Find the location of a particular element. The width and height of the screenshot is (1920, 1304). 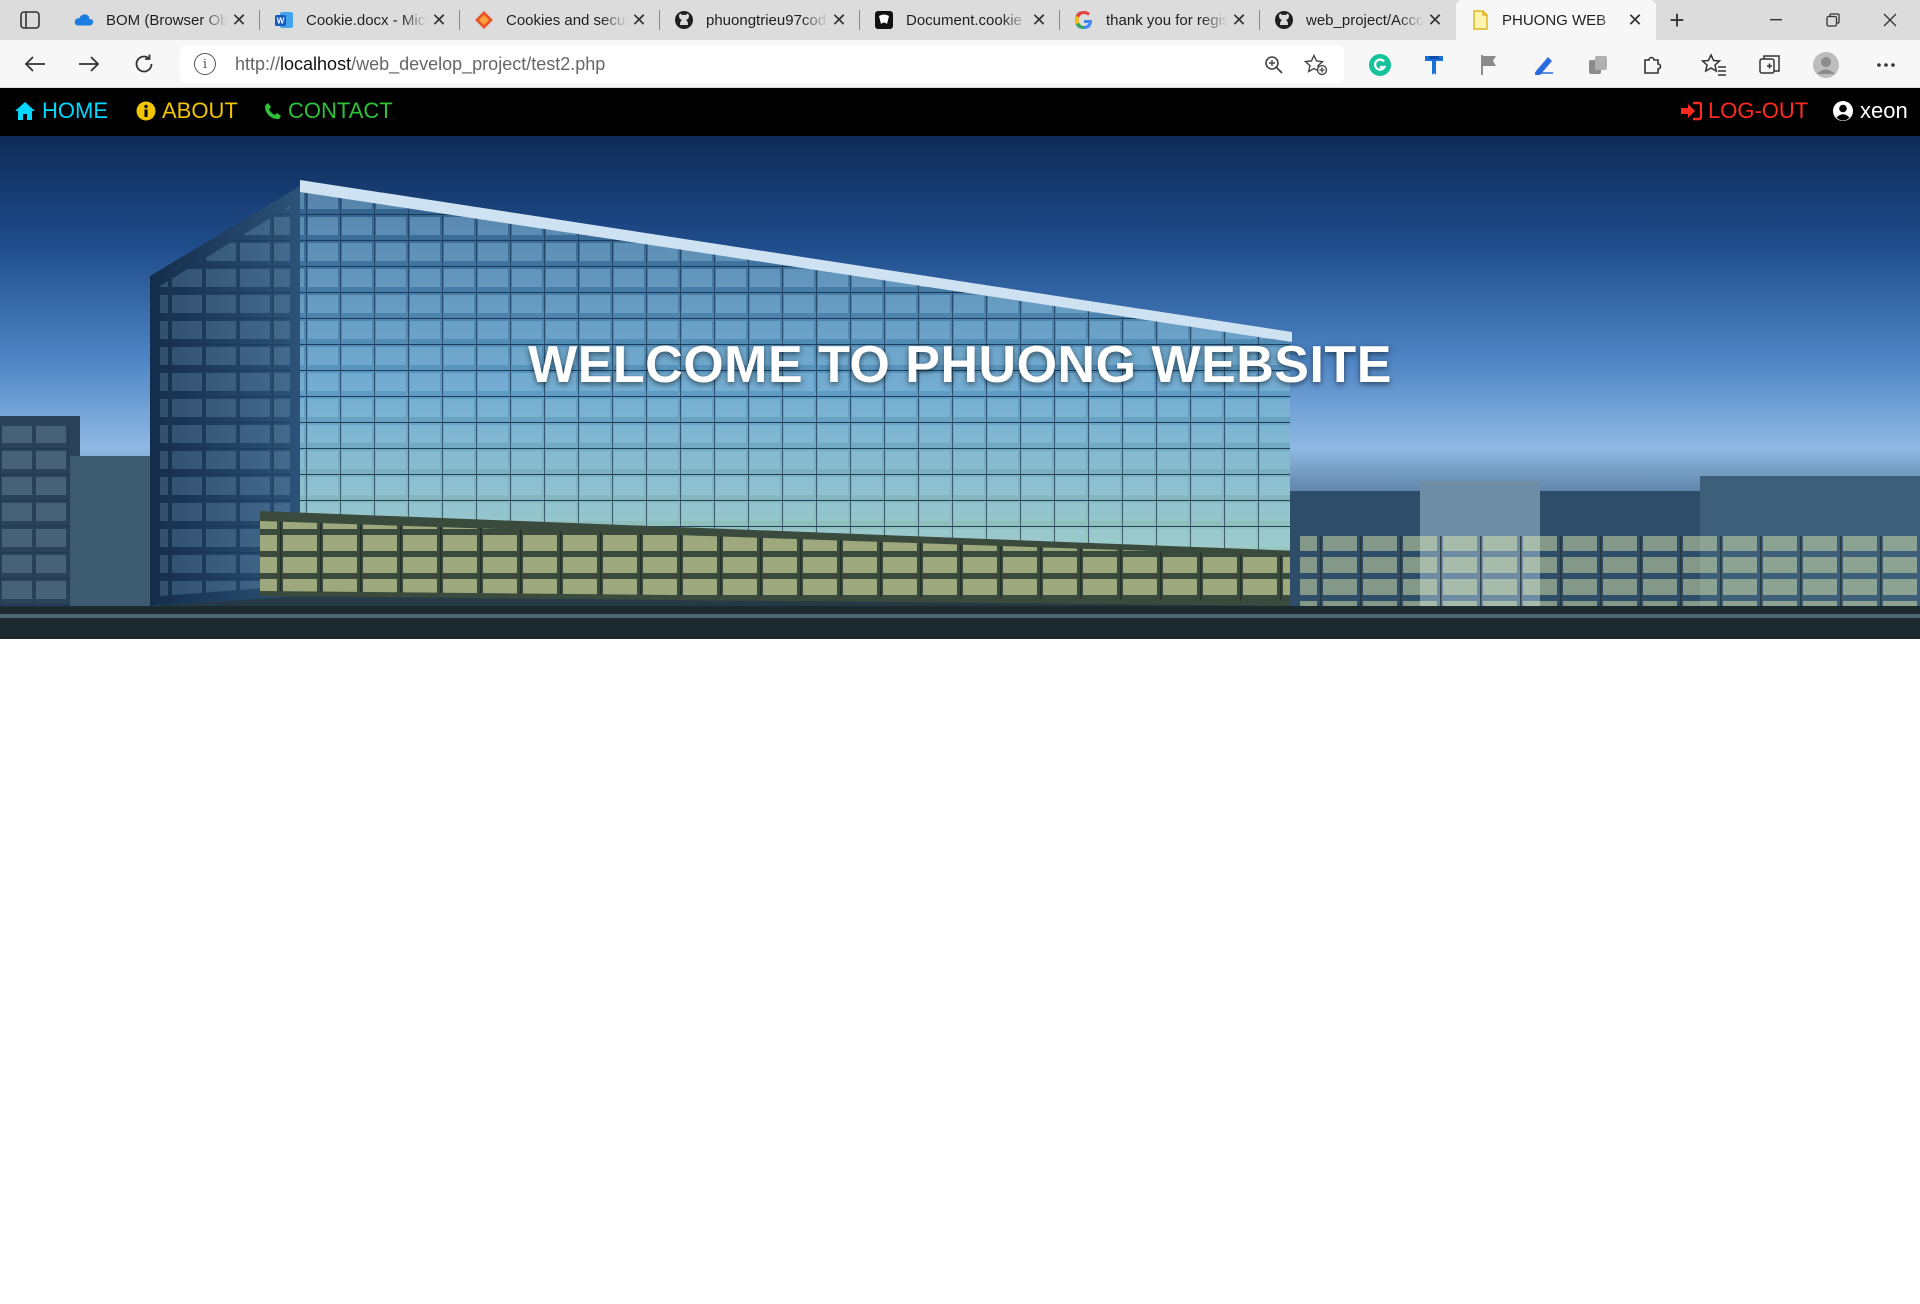

nav-logout-link: LOG-OUT is located at coordinates (1744, 111).